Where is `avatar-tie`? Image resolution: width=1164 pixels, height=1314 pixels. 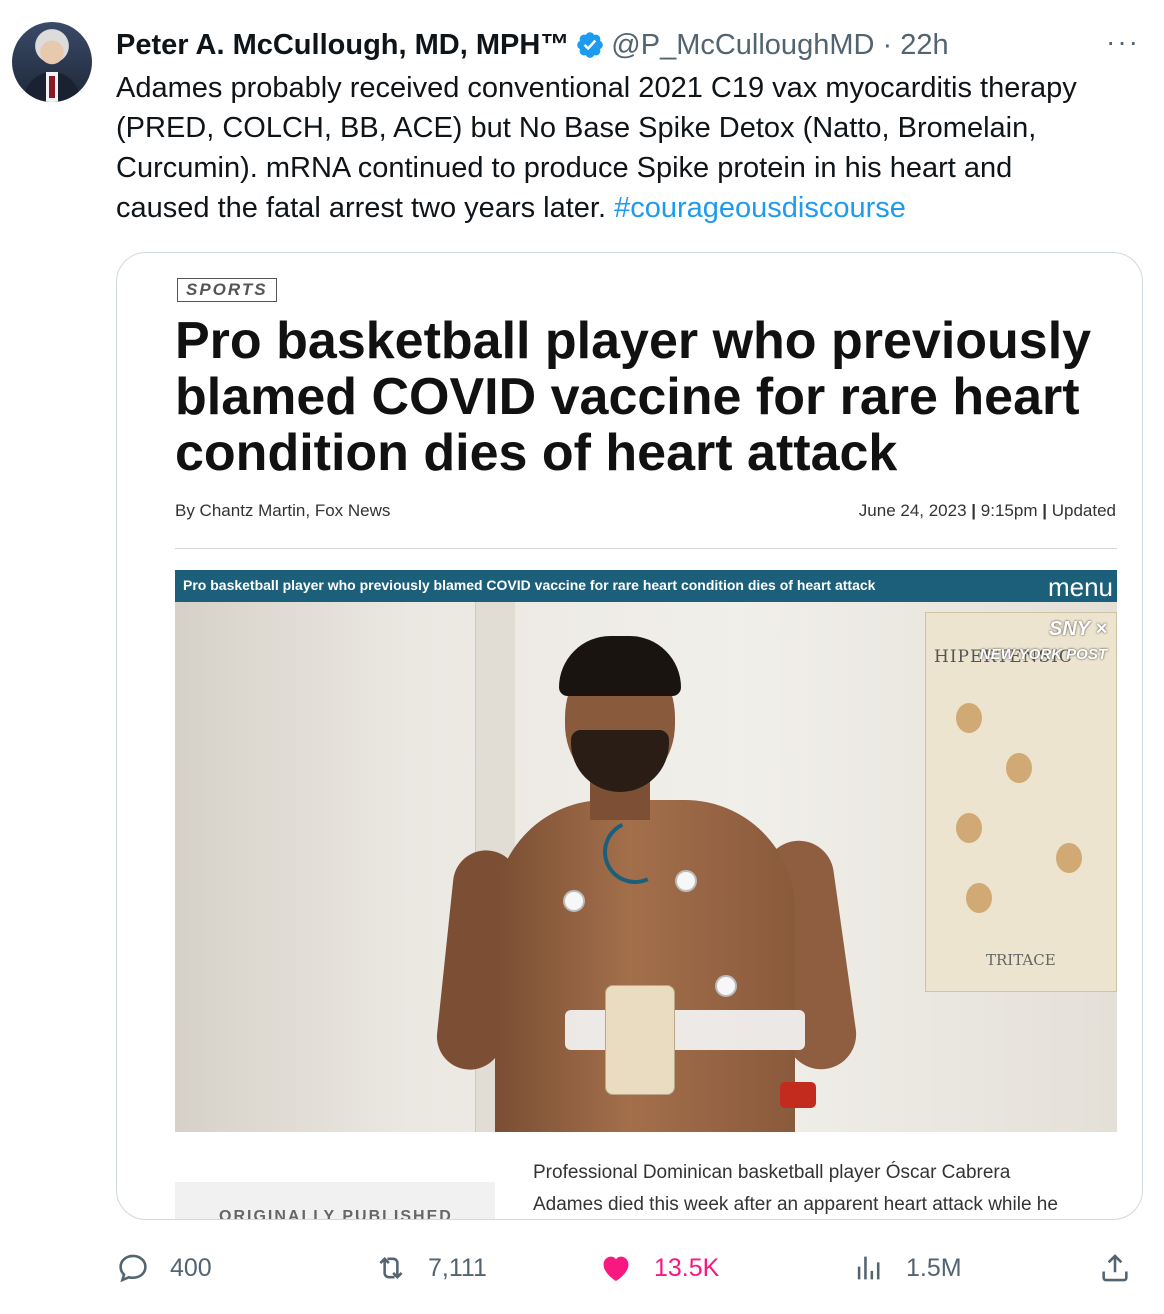 avatar-tie is located at coordinates (52, 87).